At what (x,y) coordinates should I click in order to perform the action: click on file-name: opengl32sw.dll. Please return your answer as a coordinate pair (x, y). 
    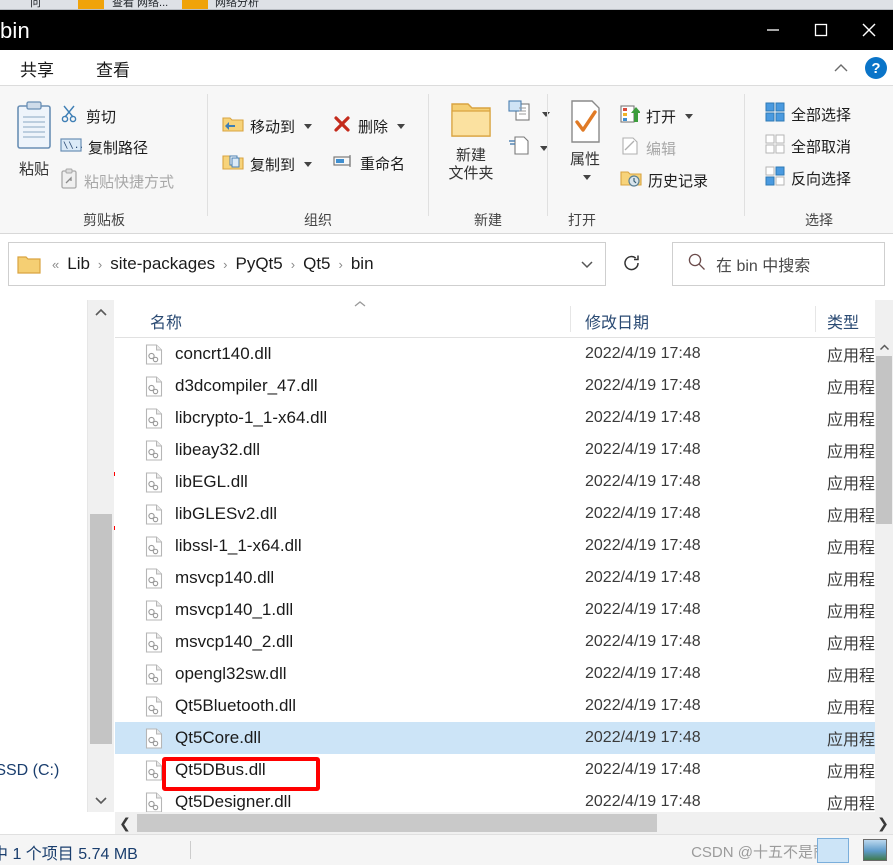
    Looking at the image, I should click on (231, 674).